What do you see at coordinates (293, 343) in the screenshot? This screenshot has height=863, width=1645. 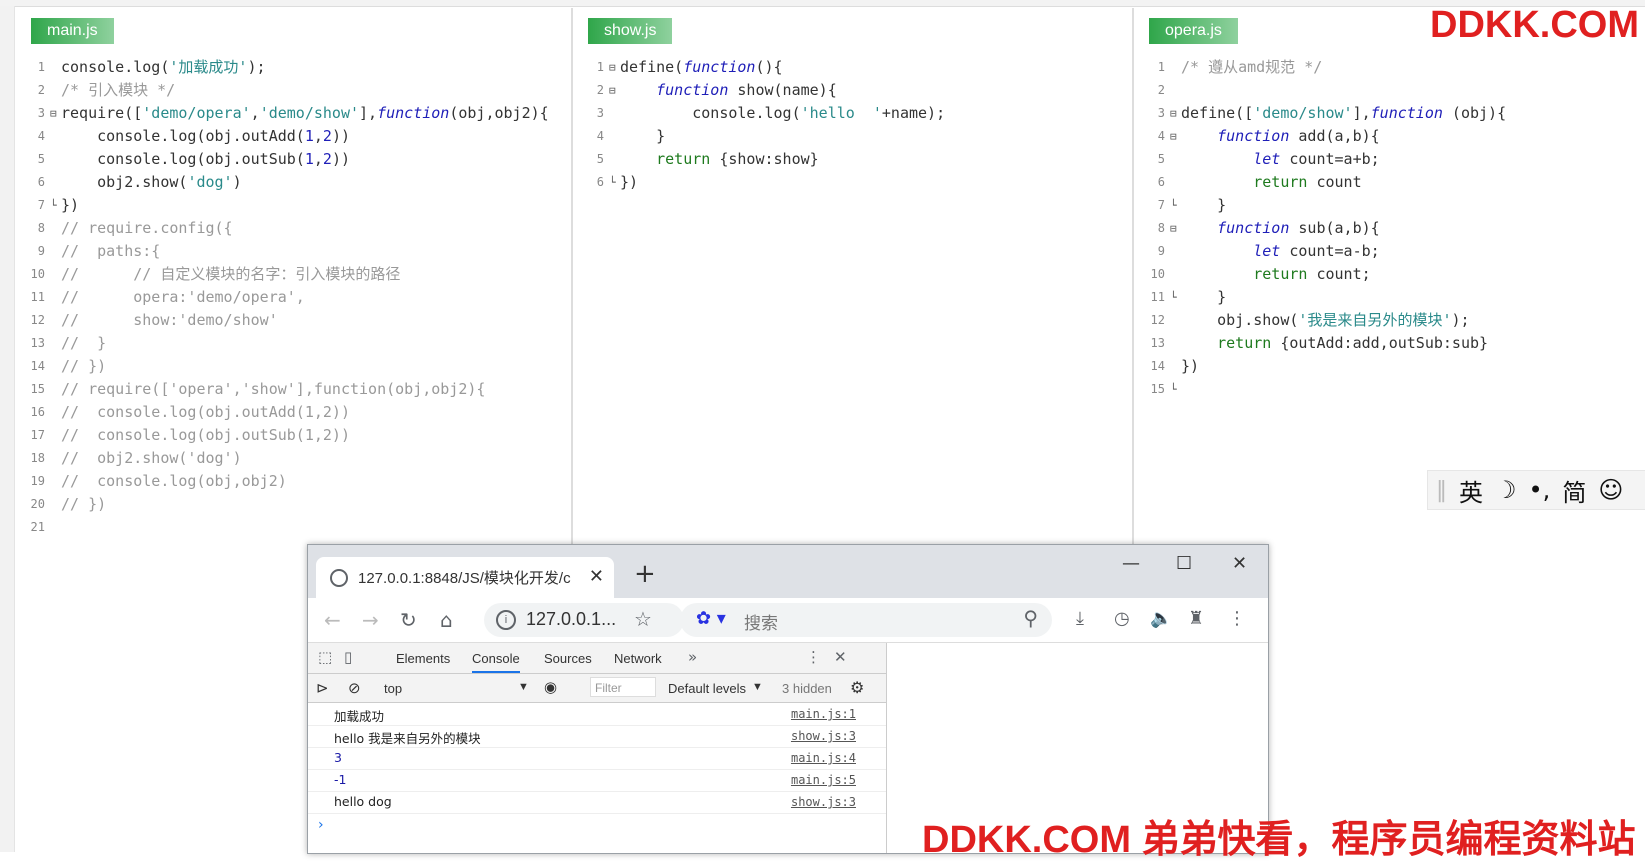 I see `code-line: 13 // }` at bounding box center [293, 343].